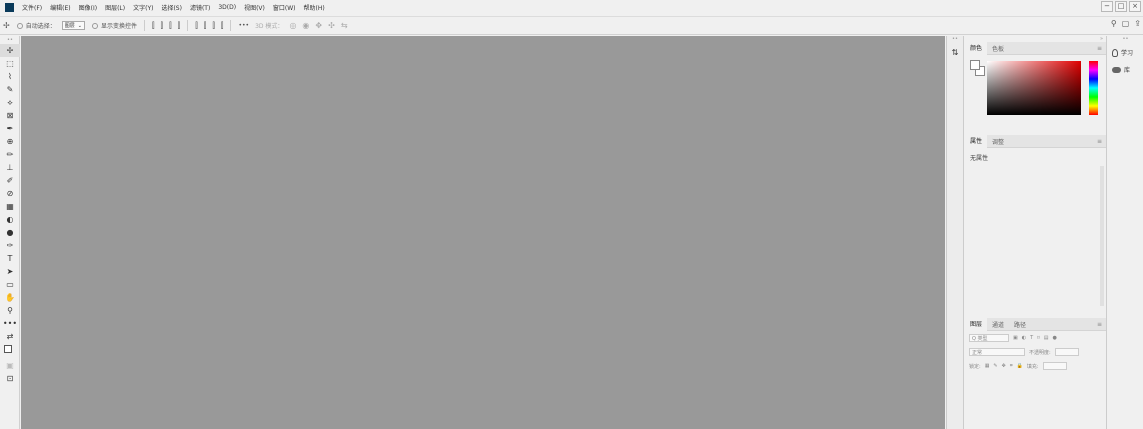  What do you see at coordinates (19, 25) in the screenshot?
I see `auto-select-checkbox` at bounding box center [19, 25].